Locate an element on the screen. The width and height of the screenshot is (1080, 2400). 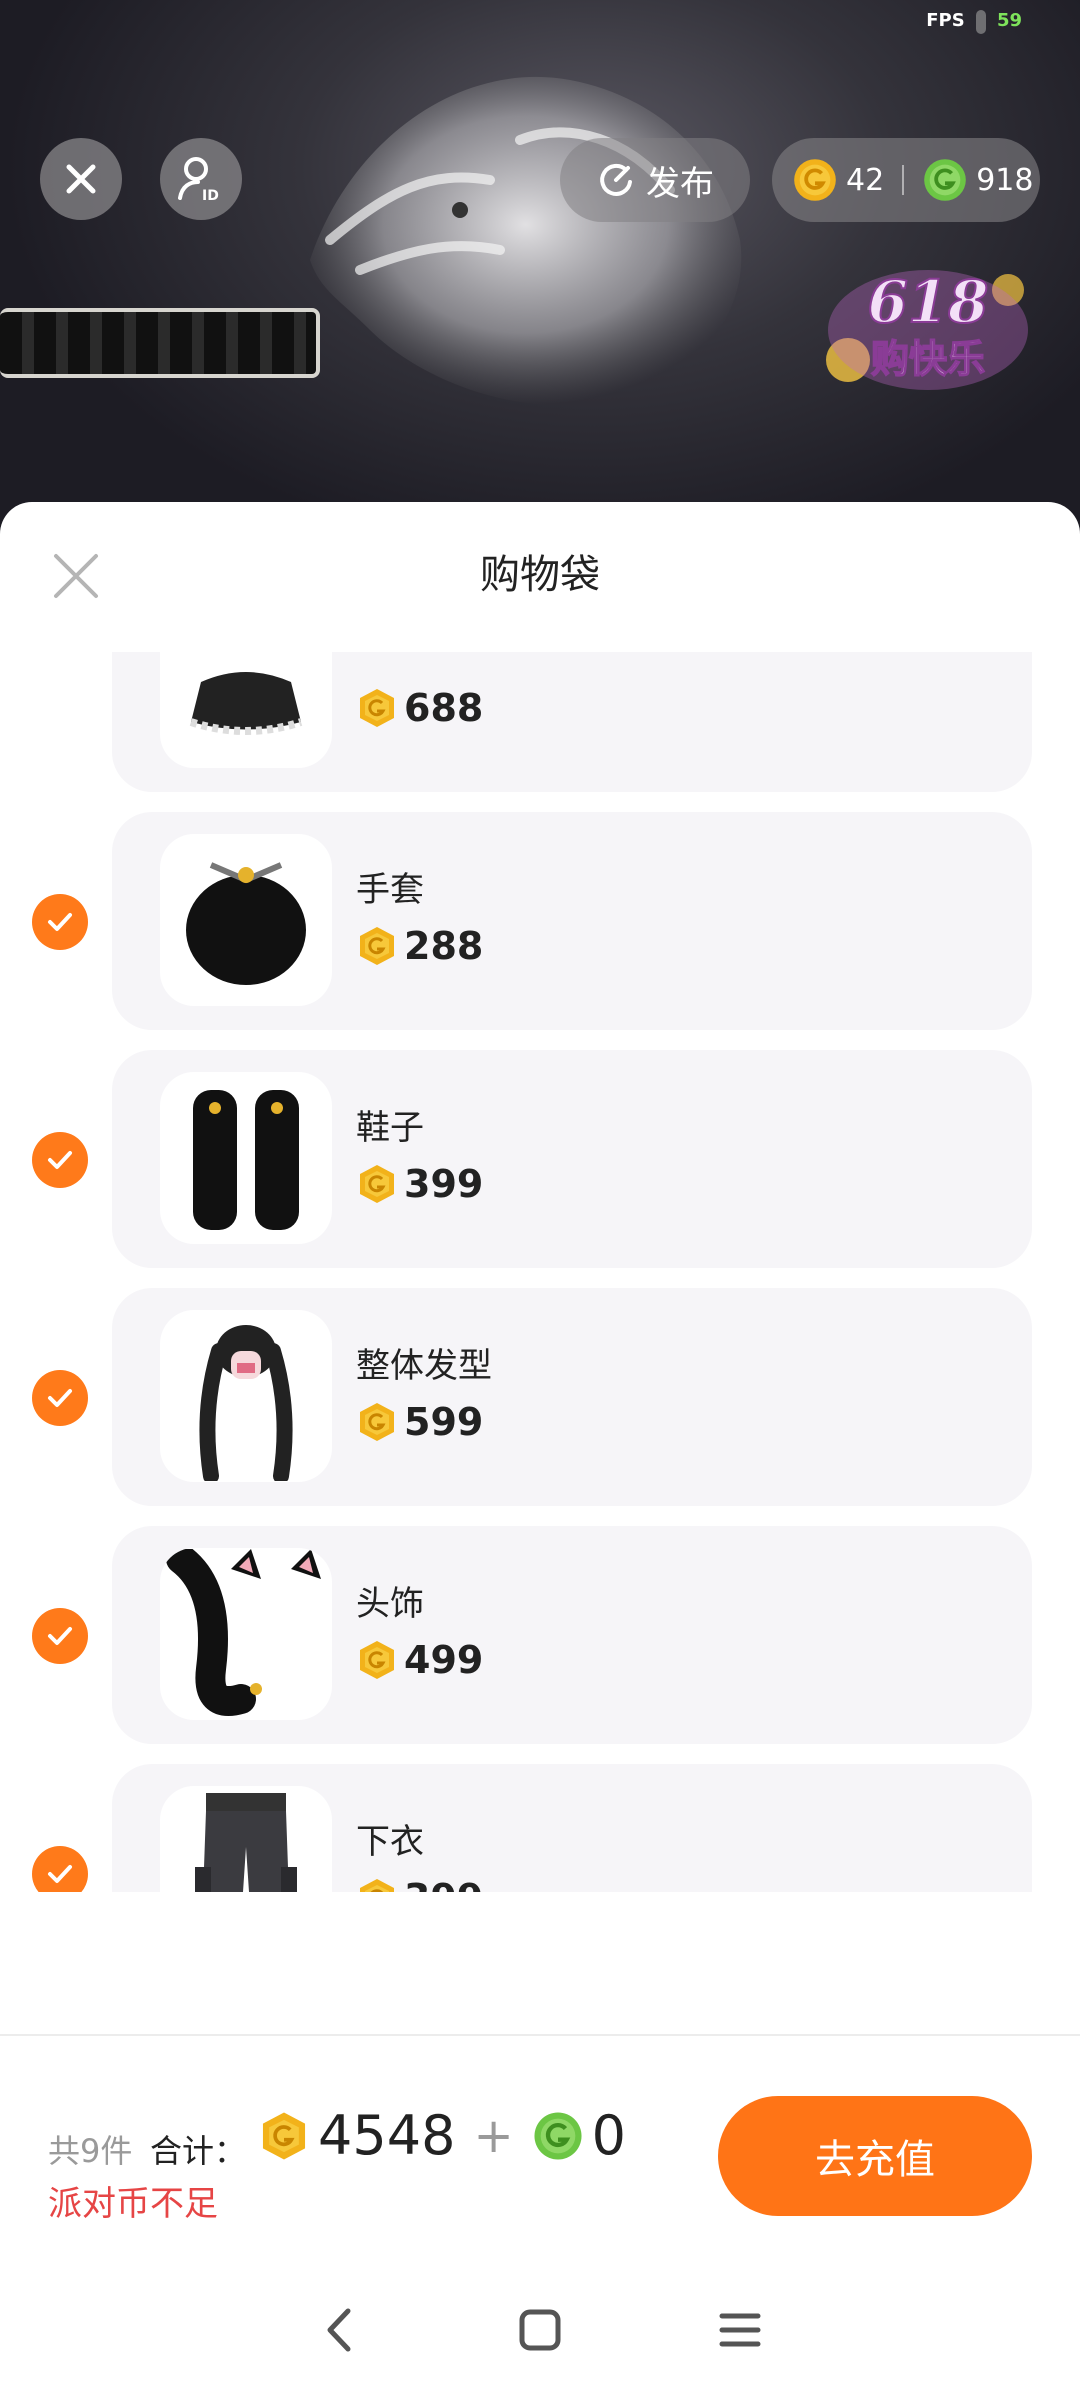
gold-balance: 42 is located at coordinates (865, 180).